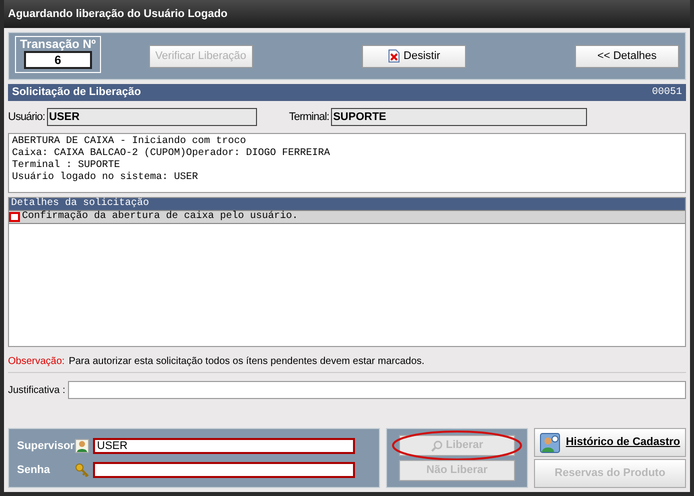  Describe the element at coordinates (627, 56) in the screenshot. I see `toolbar-button: << Detalhes` at that location.